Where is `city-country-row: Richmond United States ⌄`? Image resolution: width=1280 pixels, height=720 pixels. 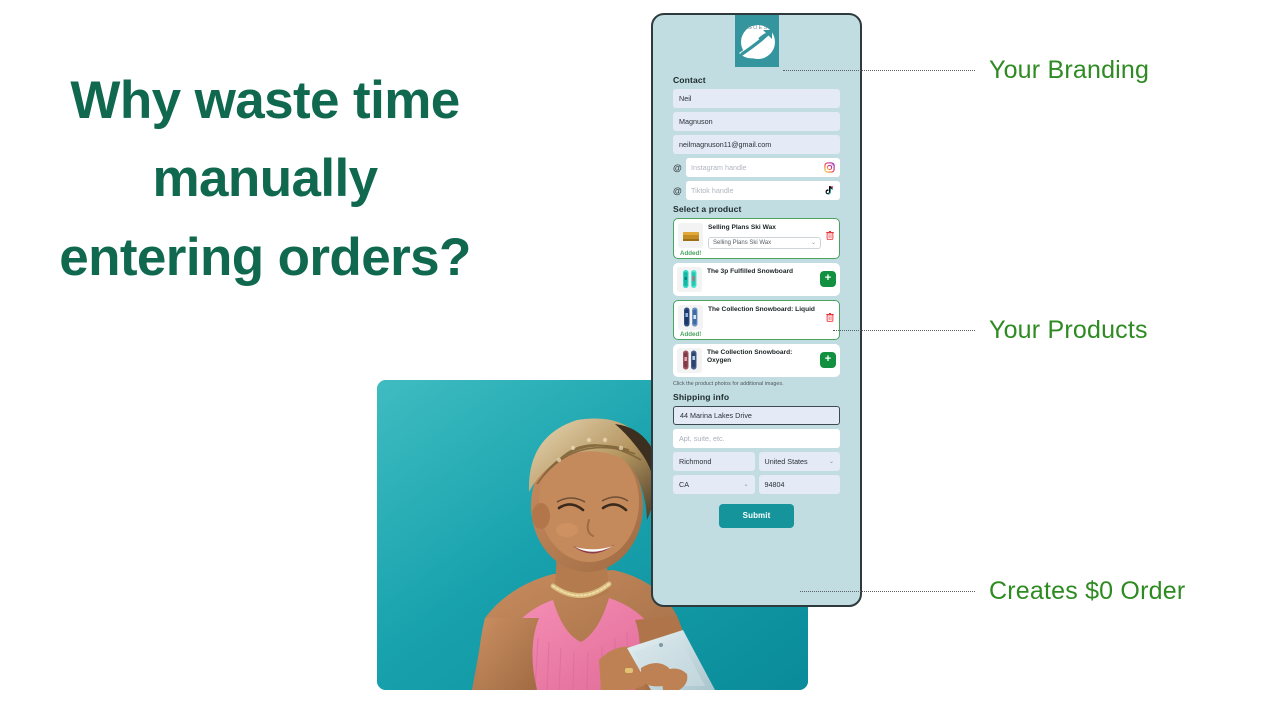
city-country-row: Richmond United States ⌄ is located at coordinates (756, 461).